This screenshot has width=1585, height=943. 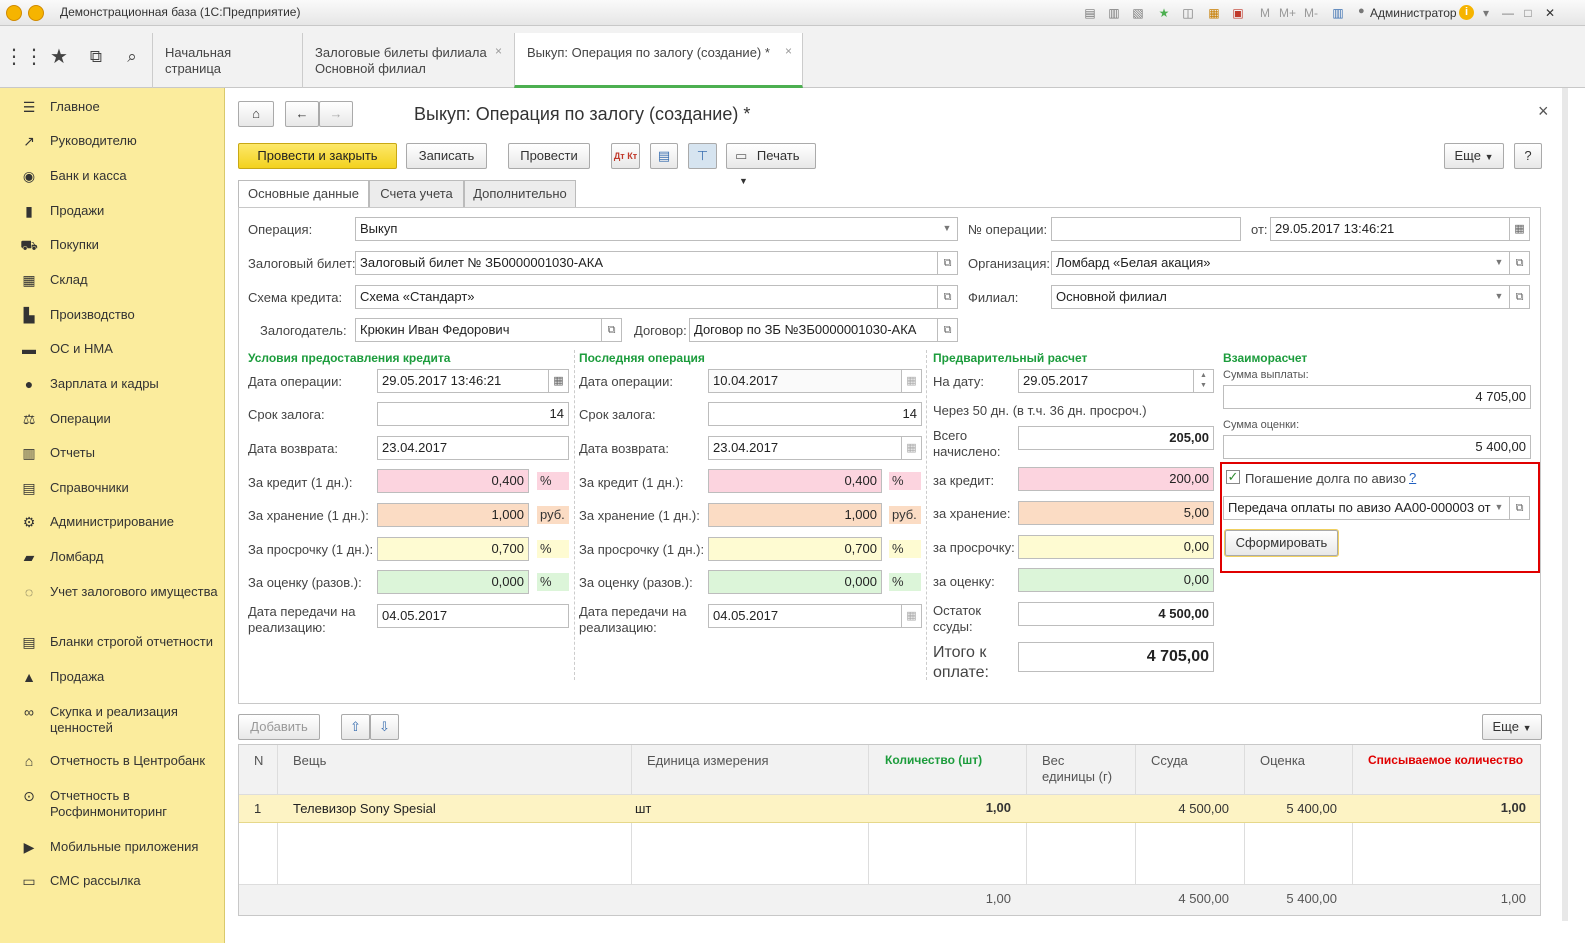 I want to click on sidebar-item: ∞ Скупка и реализация ценностей, so click(x=112, y=720).